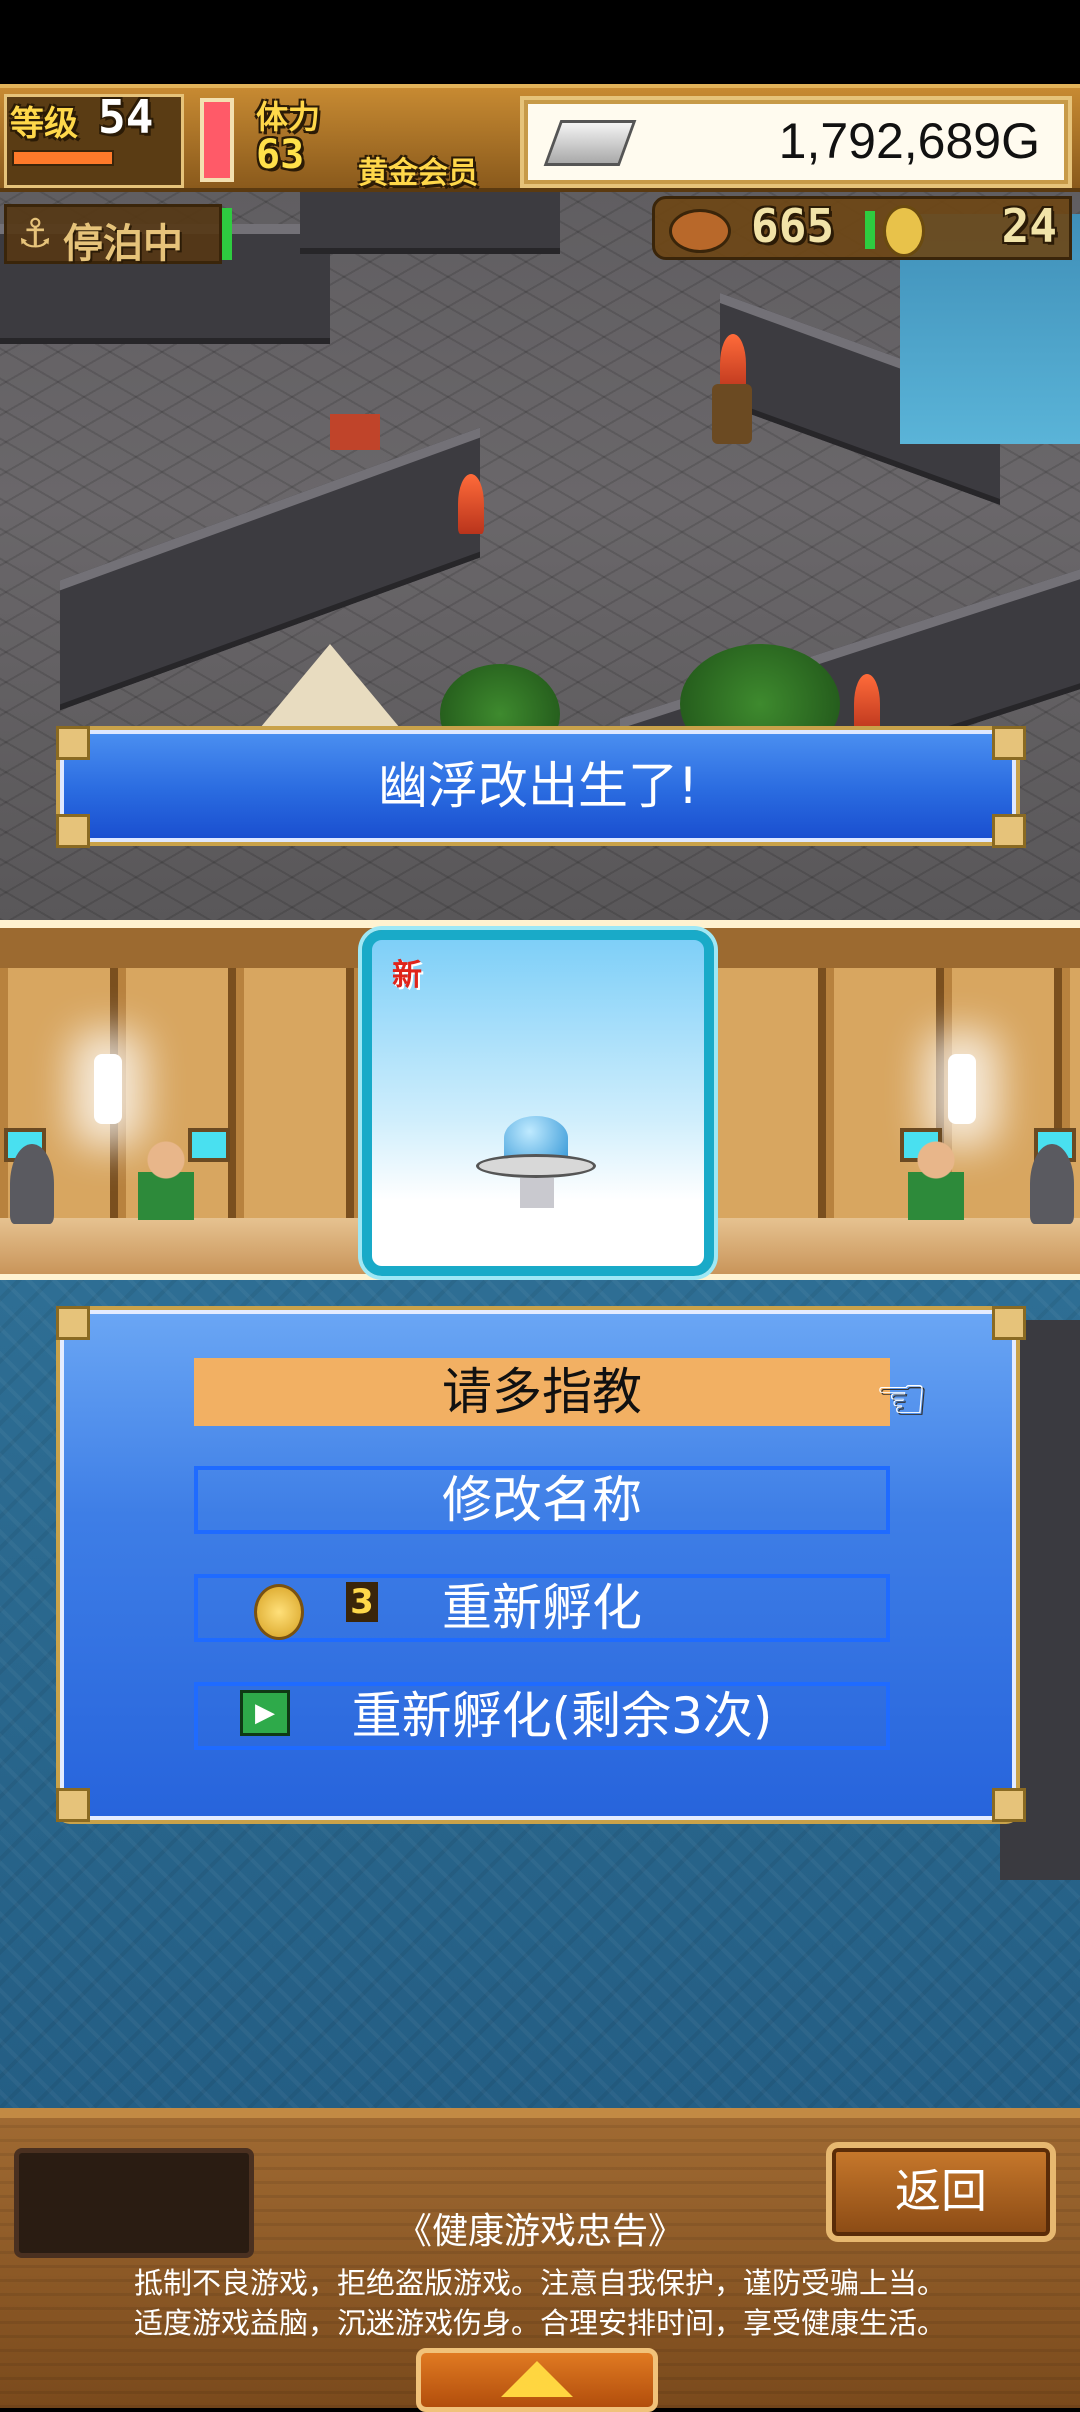 The width and height of the screenshot is (1080, 2412). I want to click on status-indicator, so click(227, 234).